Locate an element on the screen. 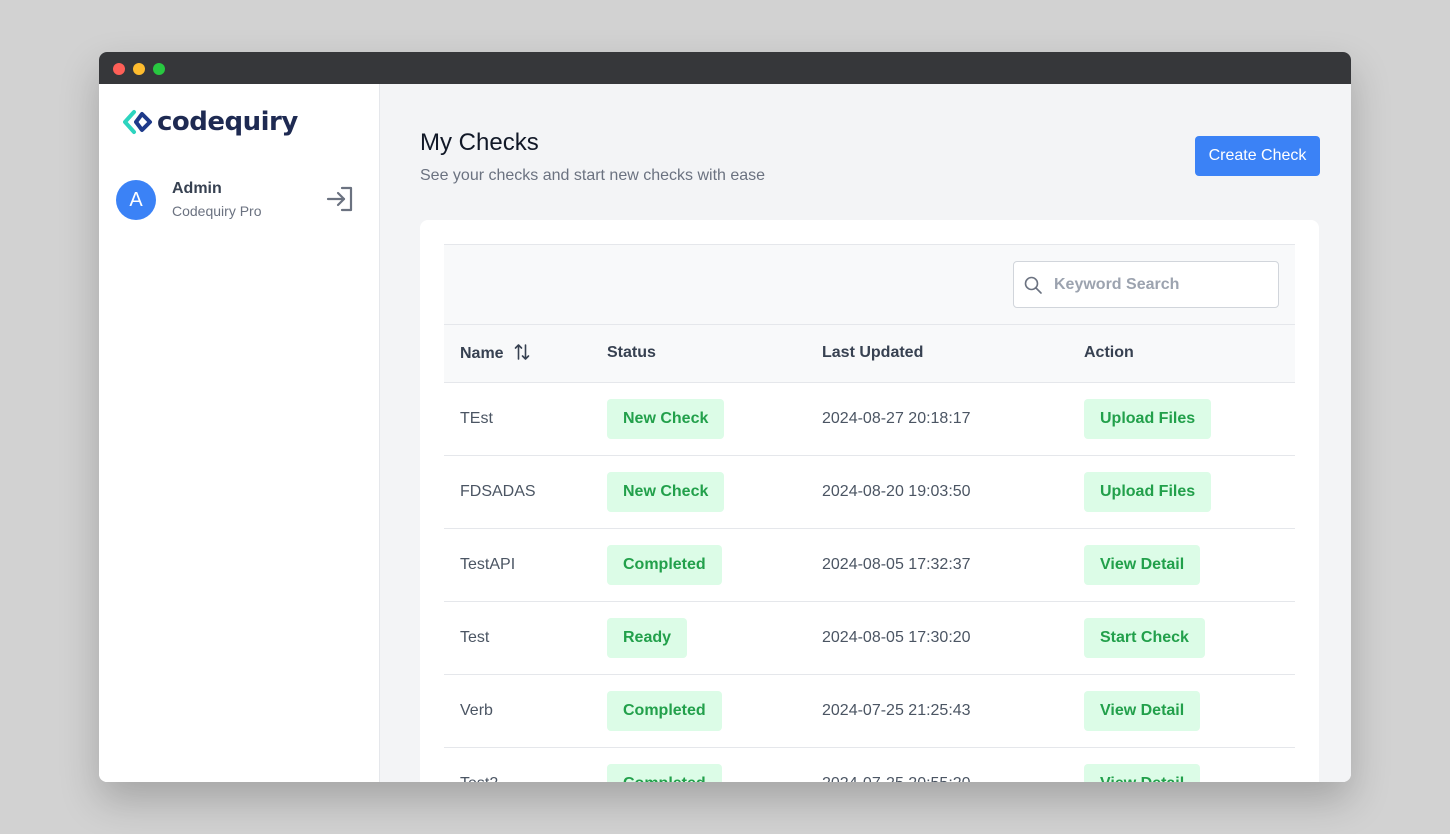 This screenshot has width=1450, height=834. last-updated: 2024-07-25 21:25:43 is located at coordinates (896, 710).